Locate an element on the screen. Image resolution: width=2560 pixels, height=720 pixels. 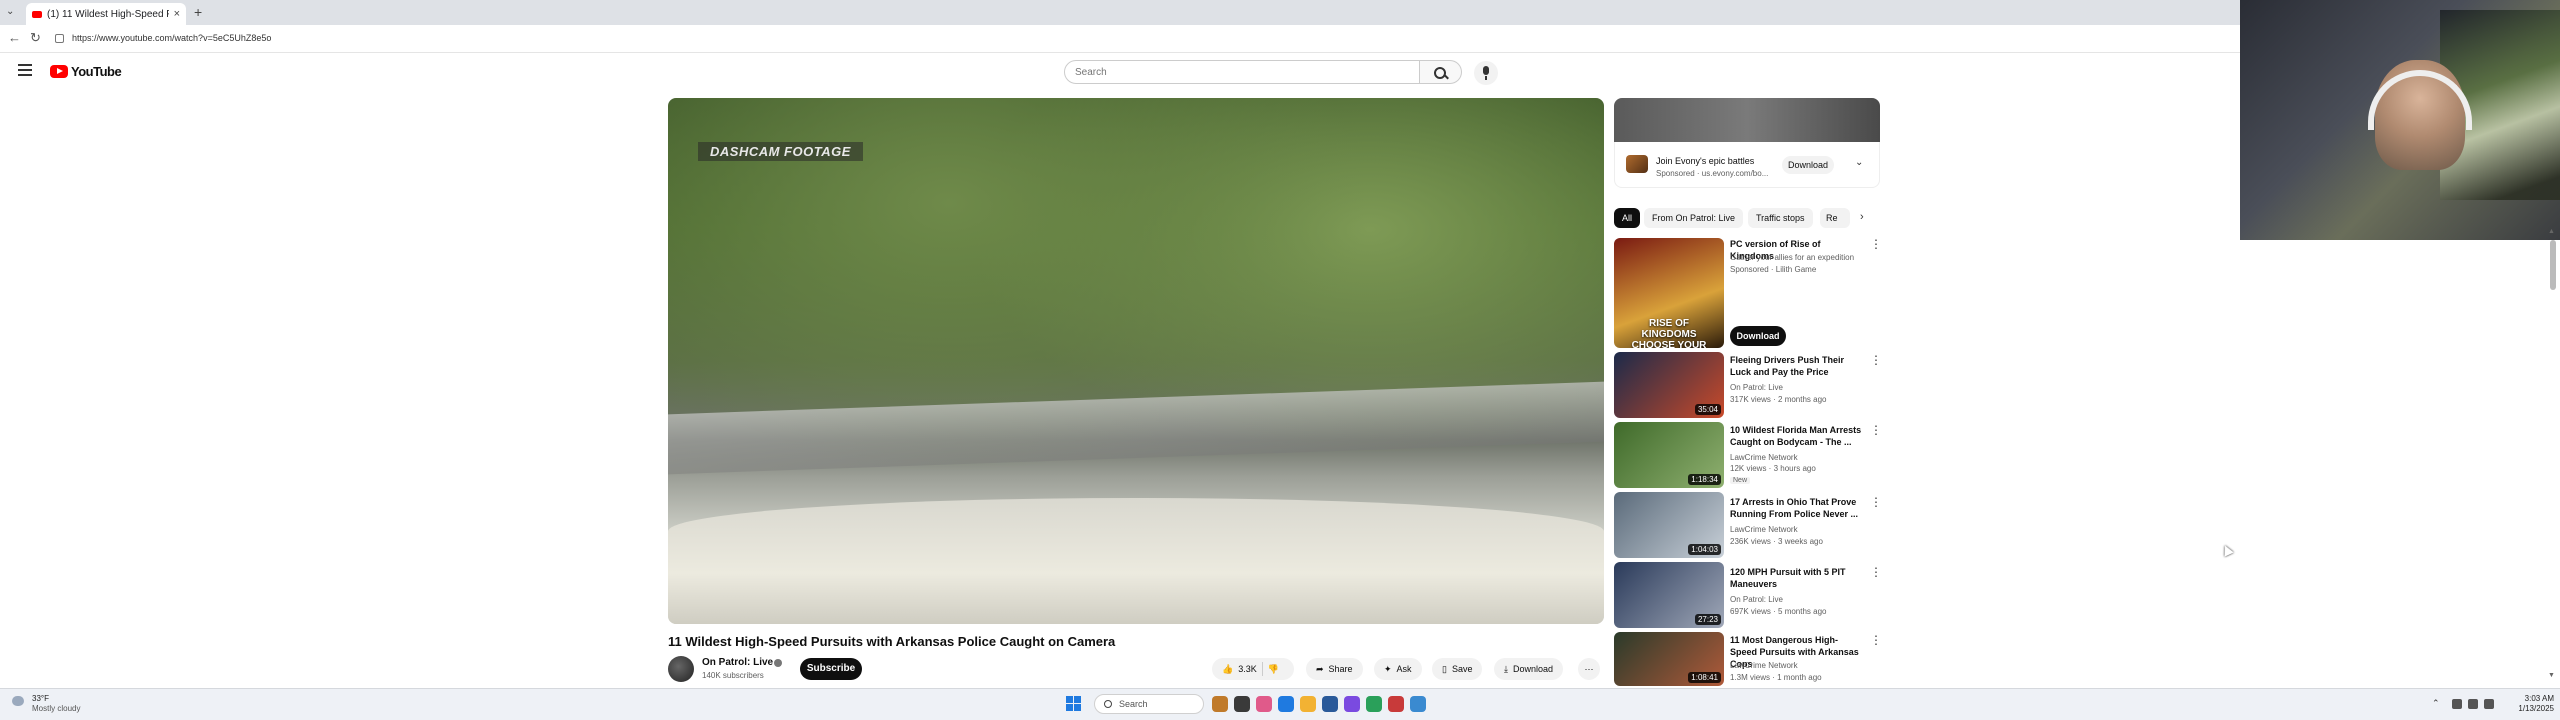
rec-meta: 317K views · 2 months ago is located at coordinates (1778, 399).